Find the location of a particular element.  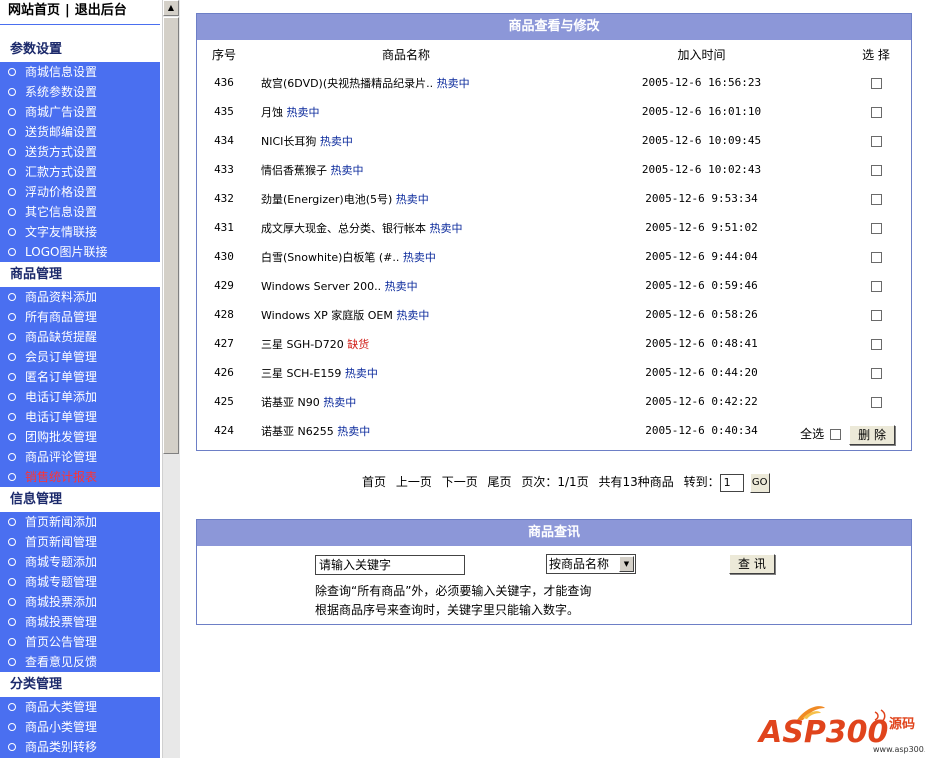

pagination: 首页 上一页 下一页 尾页 页次：1/1页 共有13种商品 转到： 1 GO is located at coordinates (569, 482).